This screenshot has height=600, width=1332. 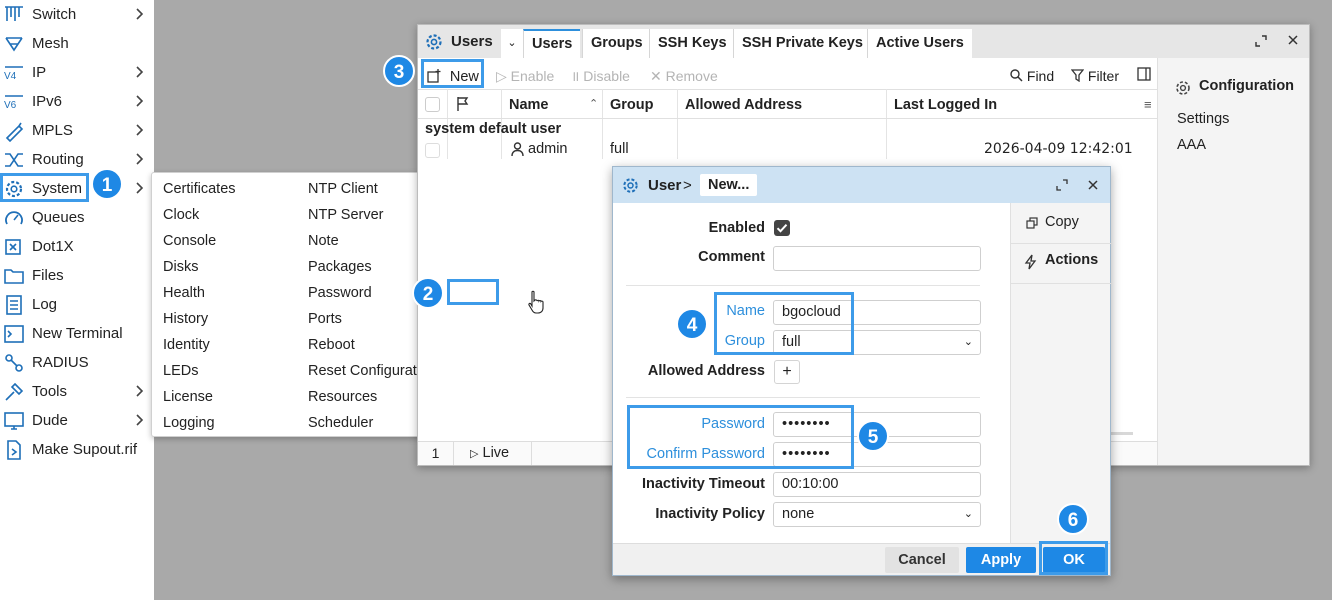 What do you see at coordinates (184, 293) in the screenshot?
I see `menu-item-health: Health` at bounding box center [184, 293].